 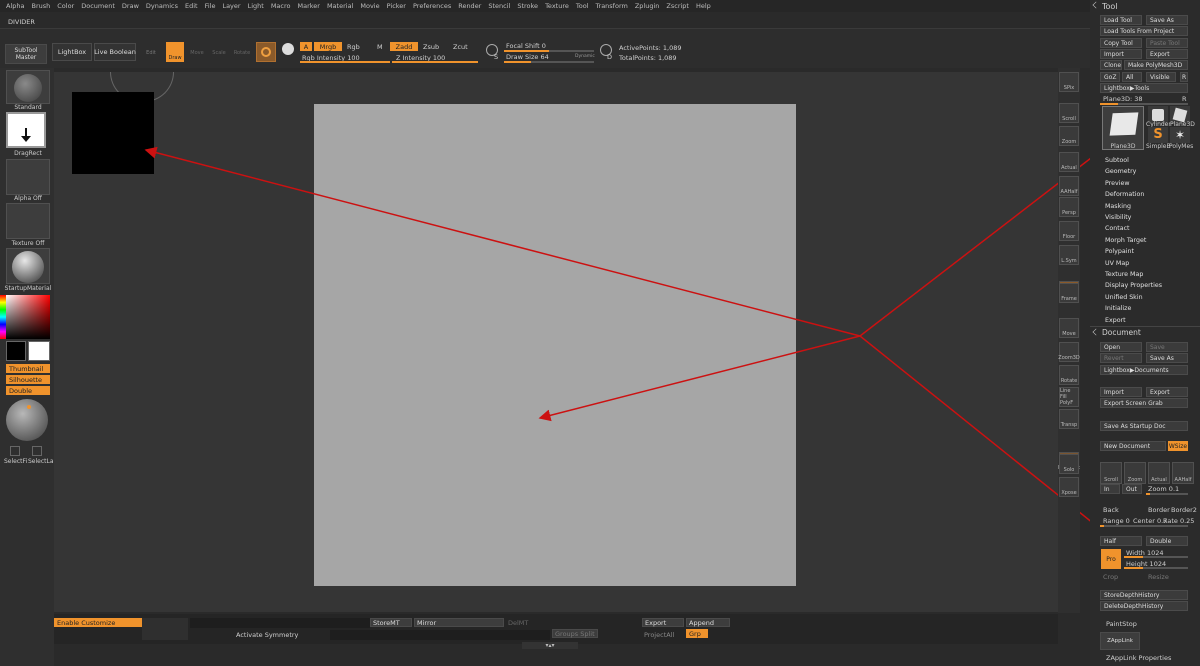 I want to click on tool-section-visibility: Visibility, so click(x=1118, y=217).